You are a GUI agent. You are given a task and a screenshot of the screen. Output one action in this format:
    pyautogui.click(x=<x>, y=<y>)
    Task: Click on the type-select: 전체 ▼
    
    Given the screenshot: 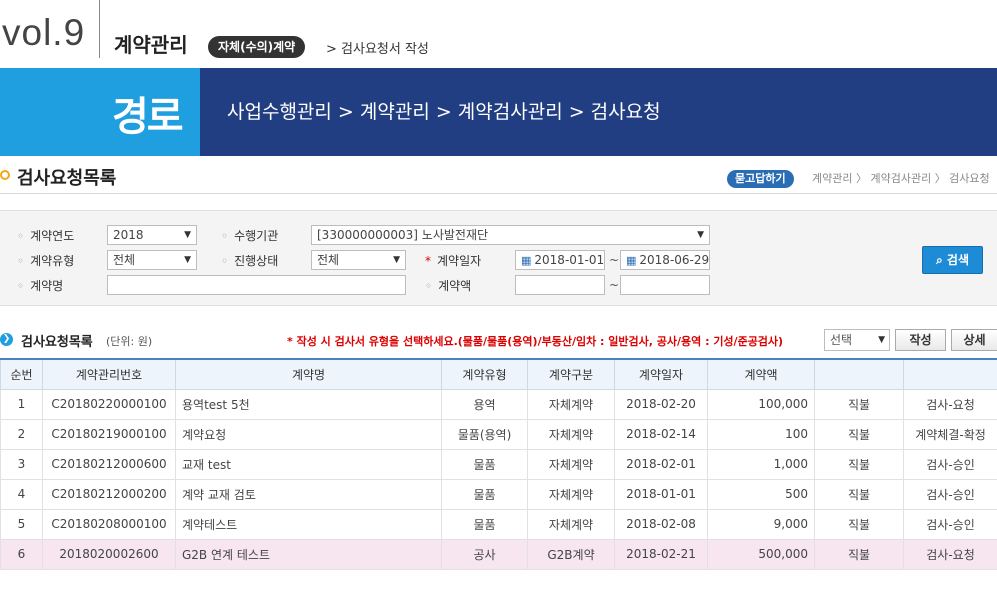 What is the action you would take?
    pyautogui.click(x=152, y=260)
    